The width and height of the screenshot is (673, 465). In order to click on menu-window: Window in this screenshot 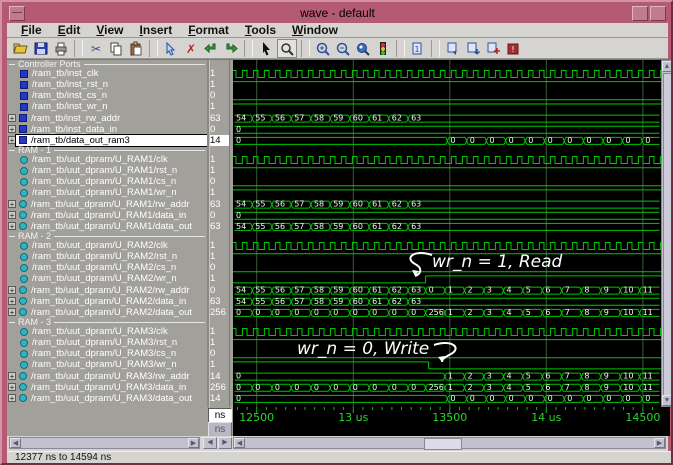, I will do `click(315, 30)`.